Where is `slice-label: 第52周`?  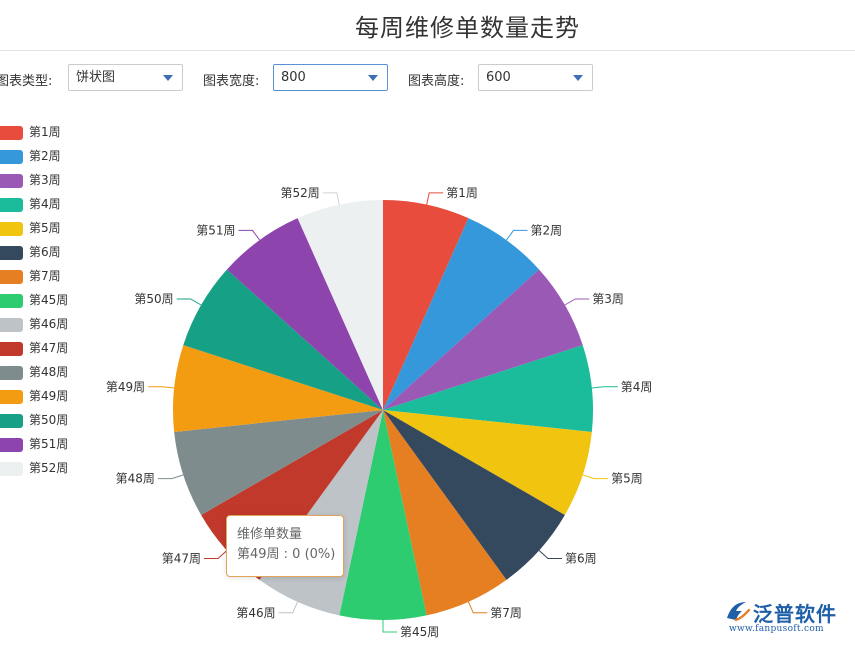
slice-label: 第52周 is located at coordinates (300, 193).